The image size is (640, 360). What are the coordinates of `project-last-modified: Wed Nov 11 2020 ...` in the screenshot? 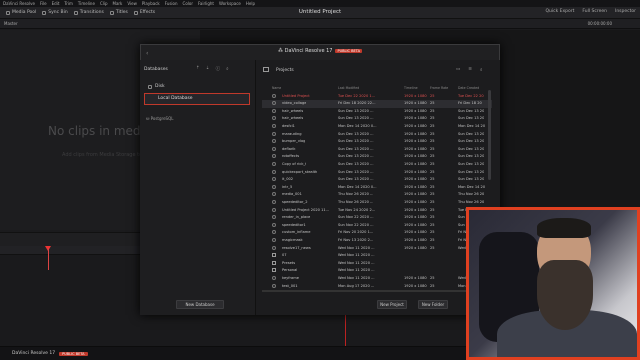 It's located at (356, 247).